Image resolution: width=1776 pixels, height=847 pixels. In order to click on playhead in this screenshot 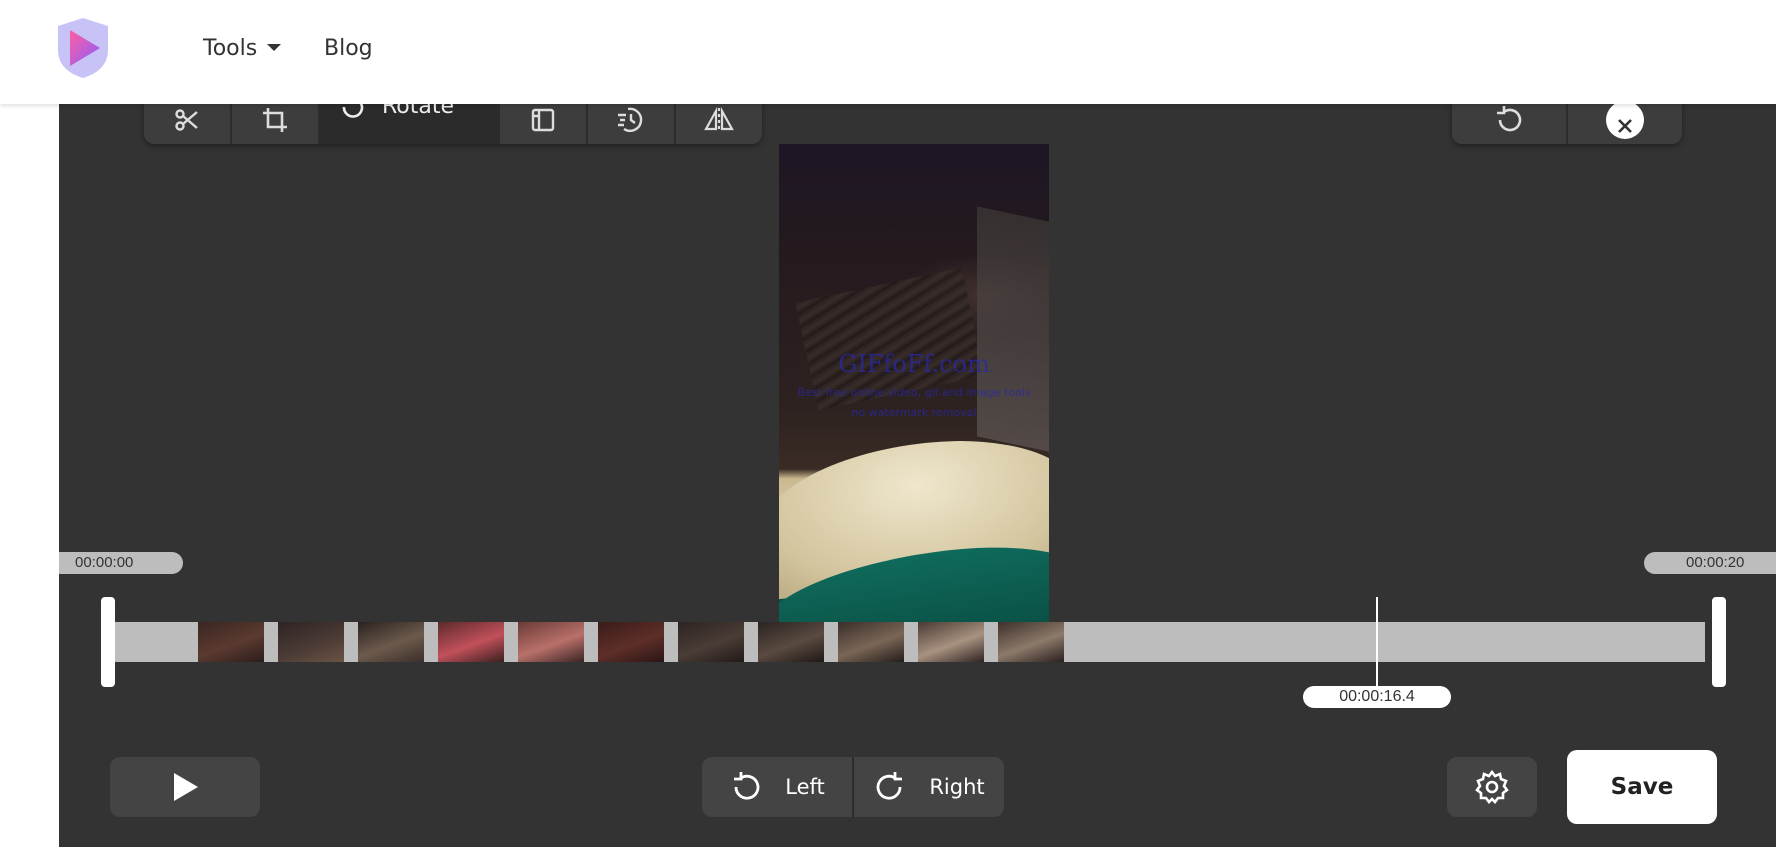, I will do `click(1377, 643)`.